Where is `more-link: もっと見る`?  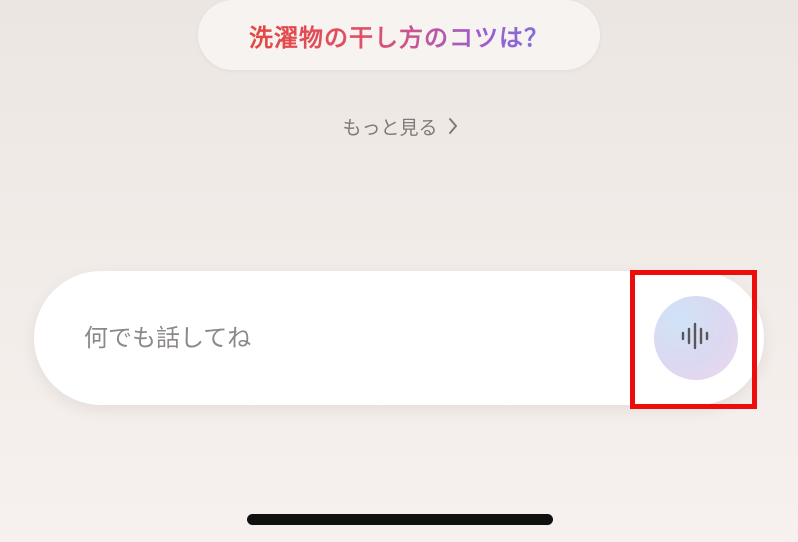 more-link: もっと見る is located at coordinates (400, 126).